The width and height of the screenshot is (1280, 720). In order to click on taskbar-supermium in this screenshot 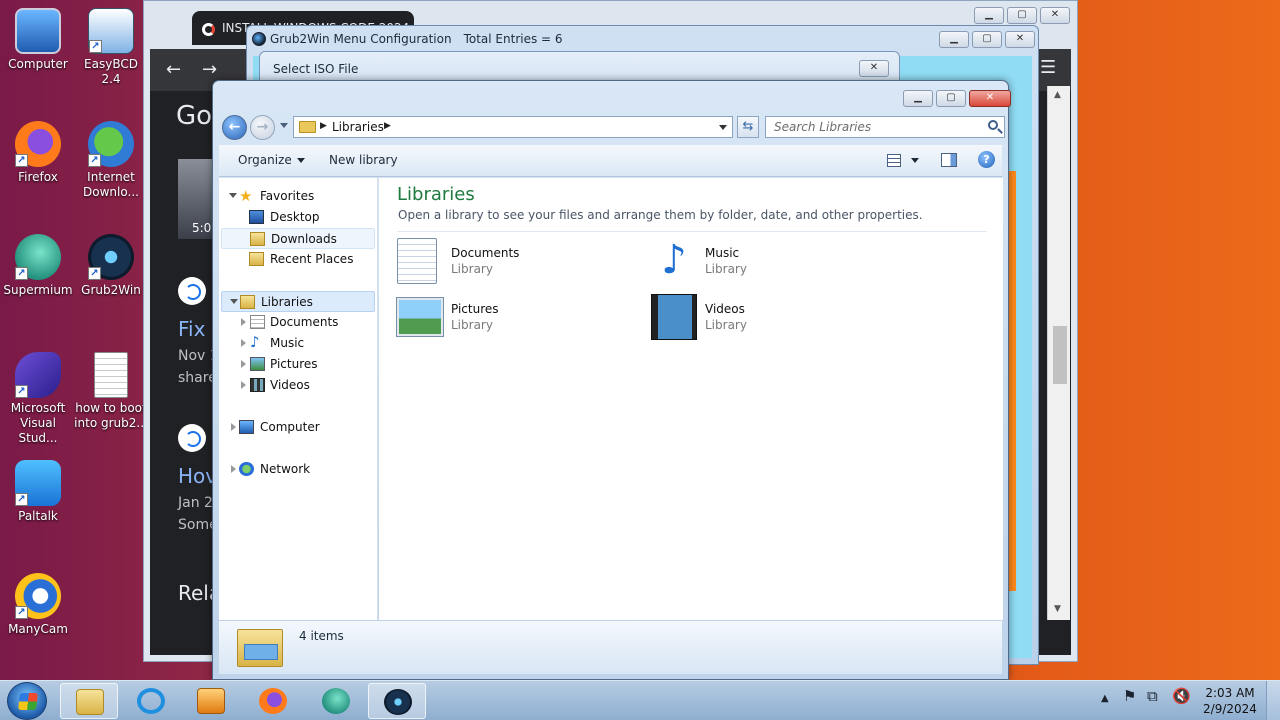, I will do `click(336, 701)`.